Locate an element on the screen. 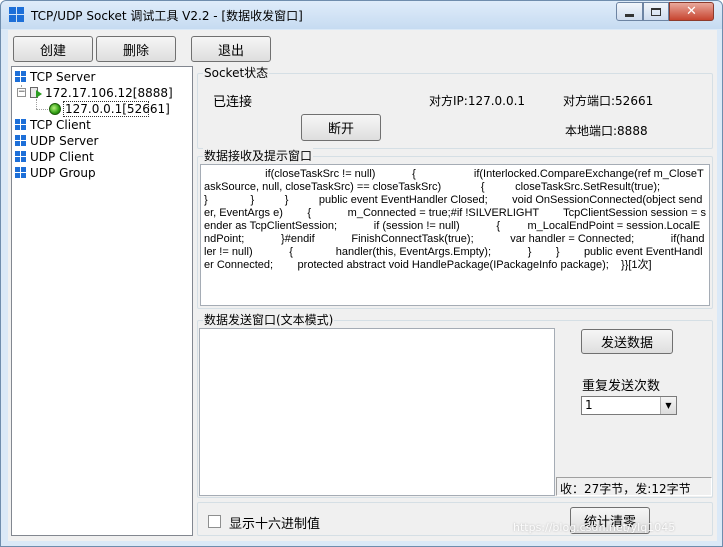  repeat-count-select: 1 ▼ is located at coordinates (629, 405).